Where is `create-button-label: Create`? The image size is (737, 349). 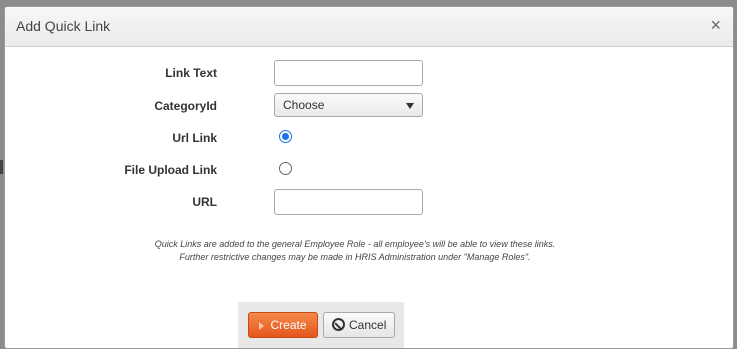 create-button-label: Create is located at coordinates (288, 325).